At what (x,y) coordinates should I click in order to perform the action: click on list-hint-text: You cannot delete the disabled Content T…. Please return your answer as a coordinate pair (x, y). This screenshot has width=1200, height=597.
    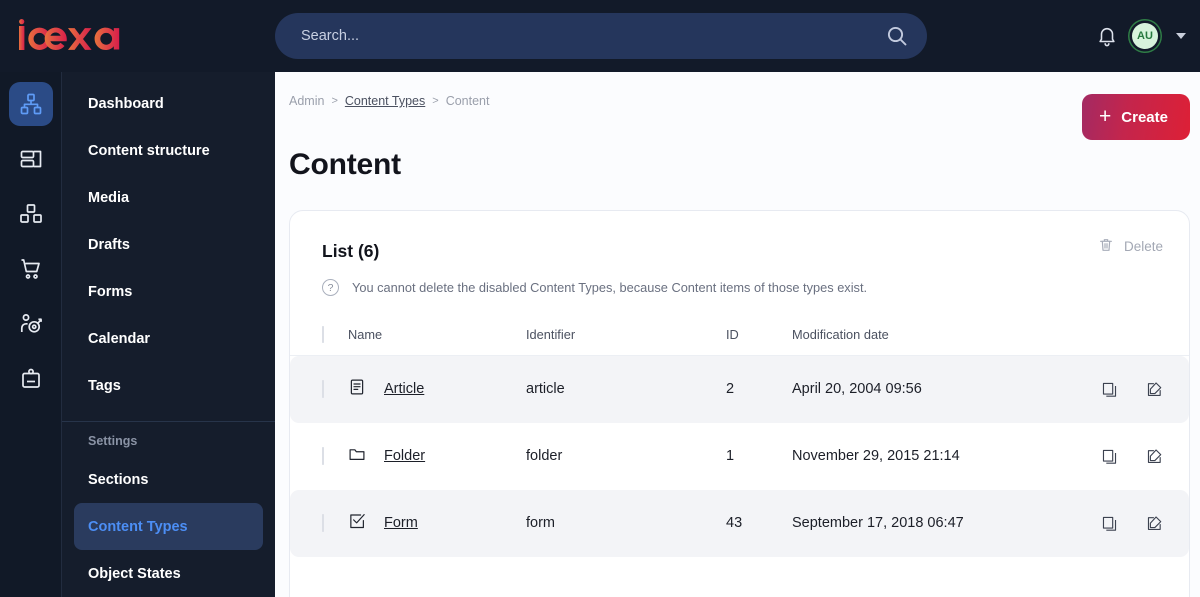
    Looking at the image, I should click on (610, 287).